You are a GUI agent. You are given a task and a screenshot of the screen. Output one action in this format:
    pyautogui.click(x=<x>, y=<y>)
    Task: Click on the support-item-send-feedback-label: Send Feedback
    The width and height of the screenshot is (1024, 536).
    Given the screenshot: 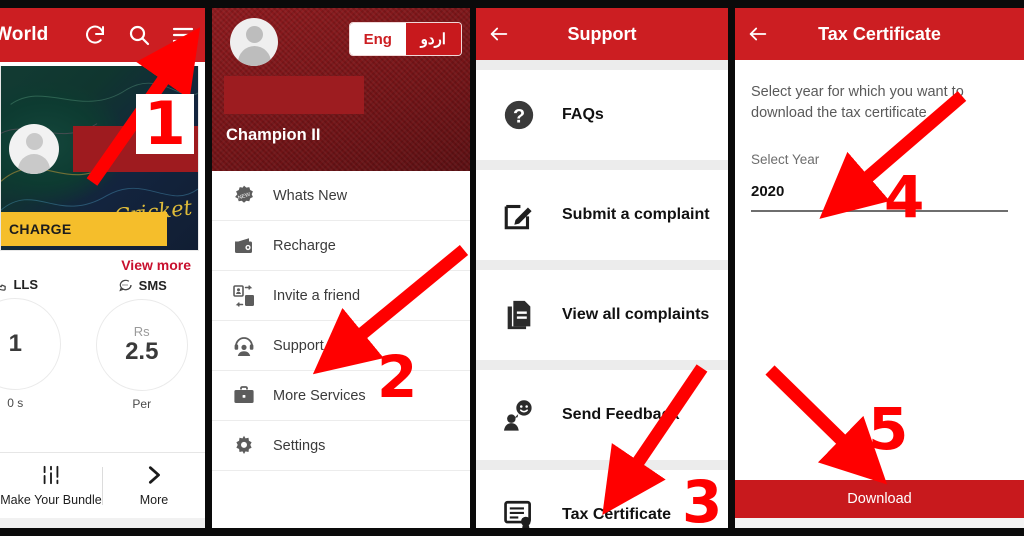 What is the action you would take?
    pyautogui.click(x=621, y=414)
    